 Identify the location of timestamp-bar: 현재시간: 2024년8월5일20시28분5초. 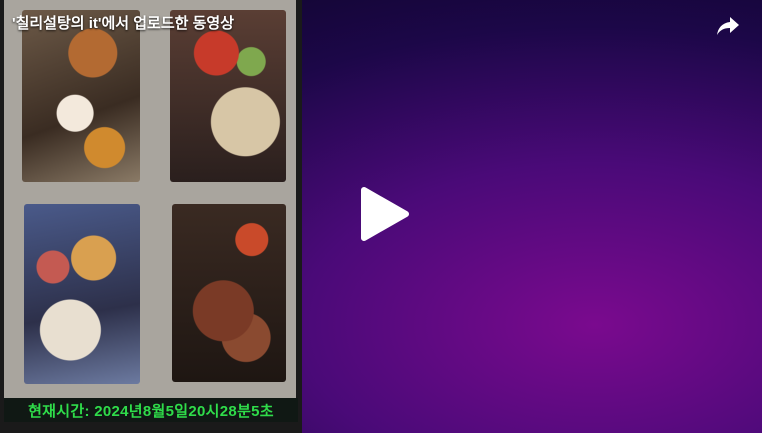
(151, 410).